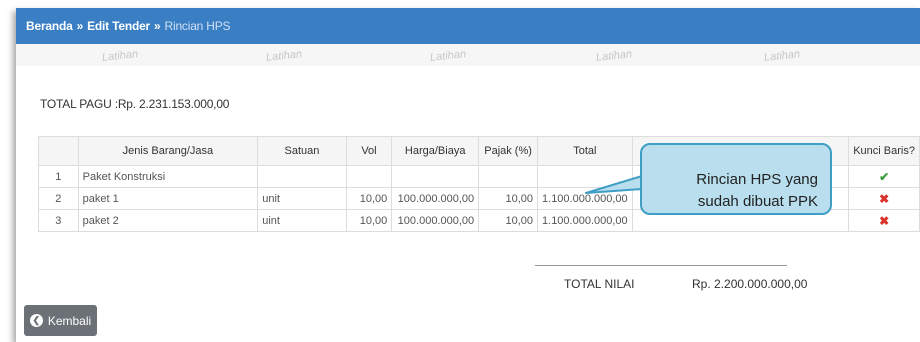 Image resolution: width=920 pixels, height=342 pixels. I want to click on col-pajak-header: Pajak (%), so click(508, 151).